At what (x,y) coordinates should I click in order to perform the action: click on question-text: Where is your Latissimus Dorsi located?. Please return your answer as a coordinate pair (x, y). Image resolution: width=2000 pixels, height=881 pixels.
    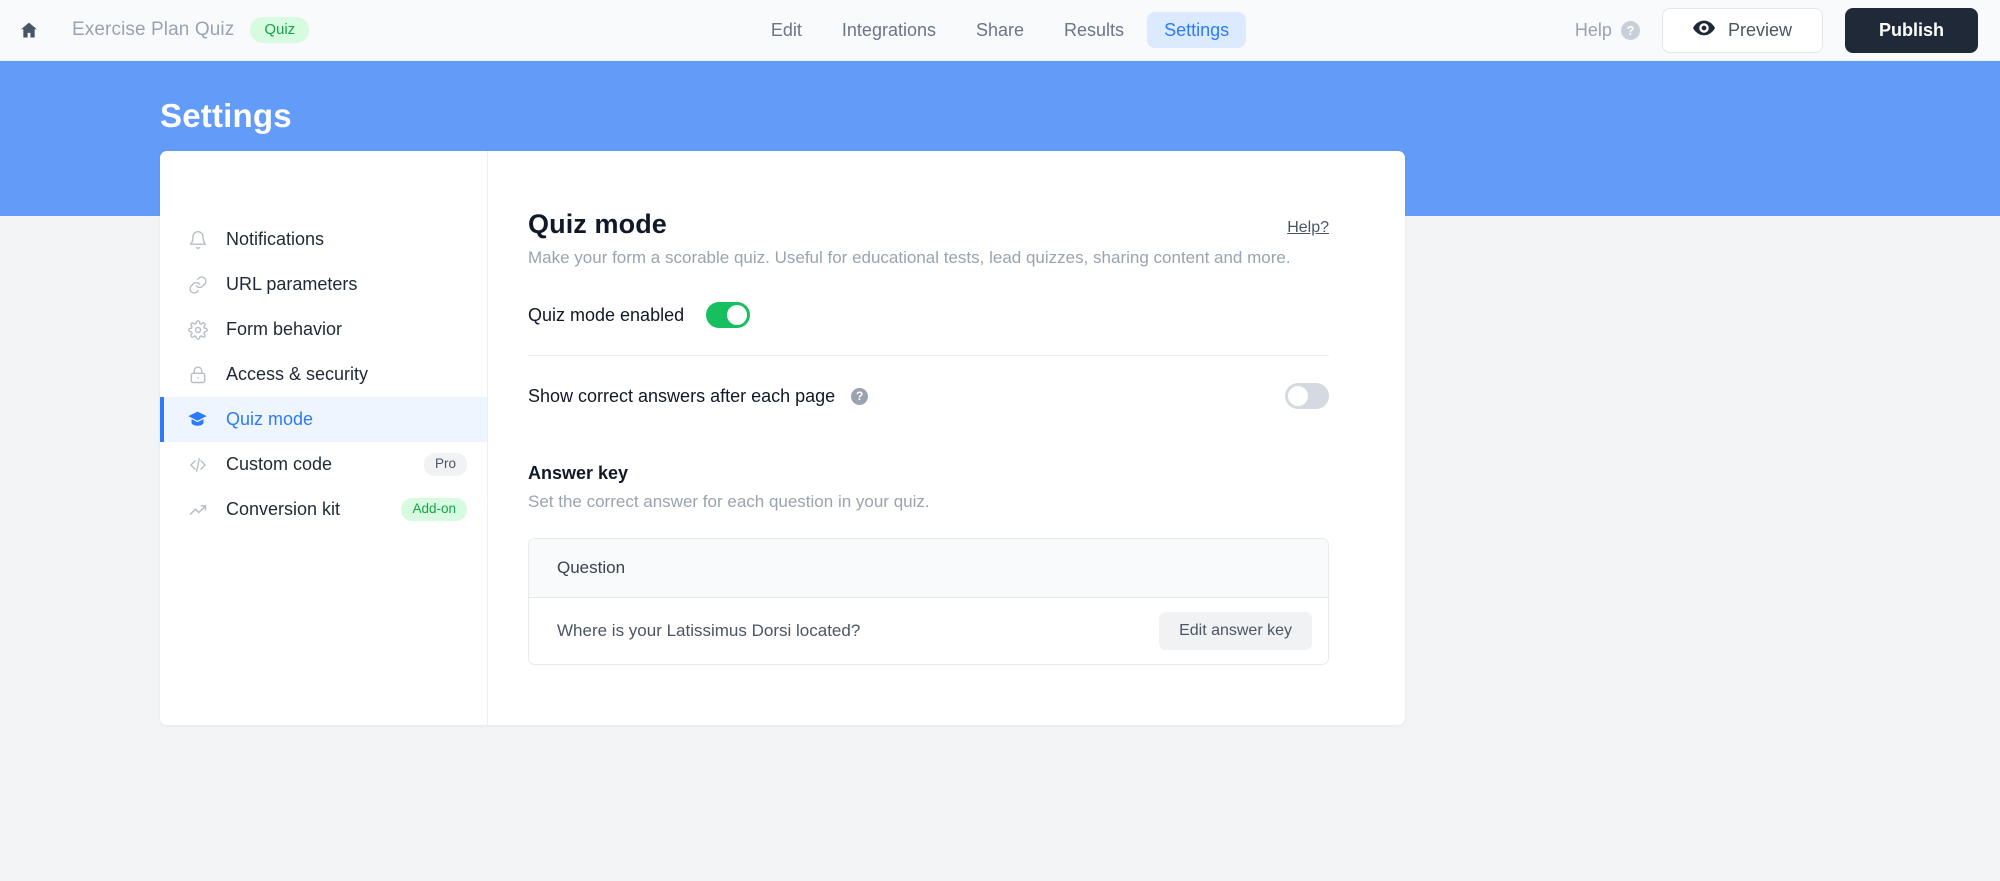
    Looking at the image, I should click on (709, 630).